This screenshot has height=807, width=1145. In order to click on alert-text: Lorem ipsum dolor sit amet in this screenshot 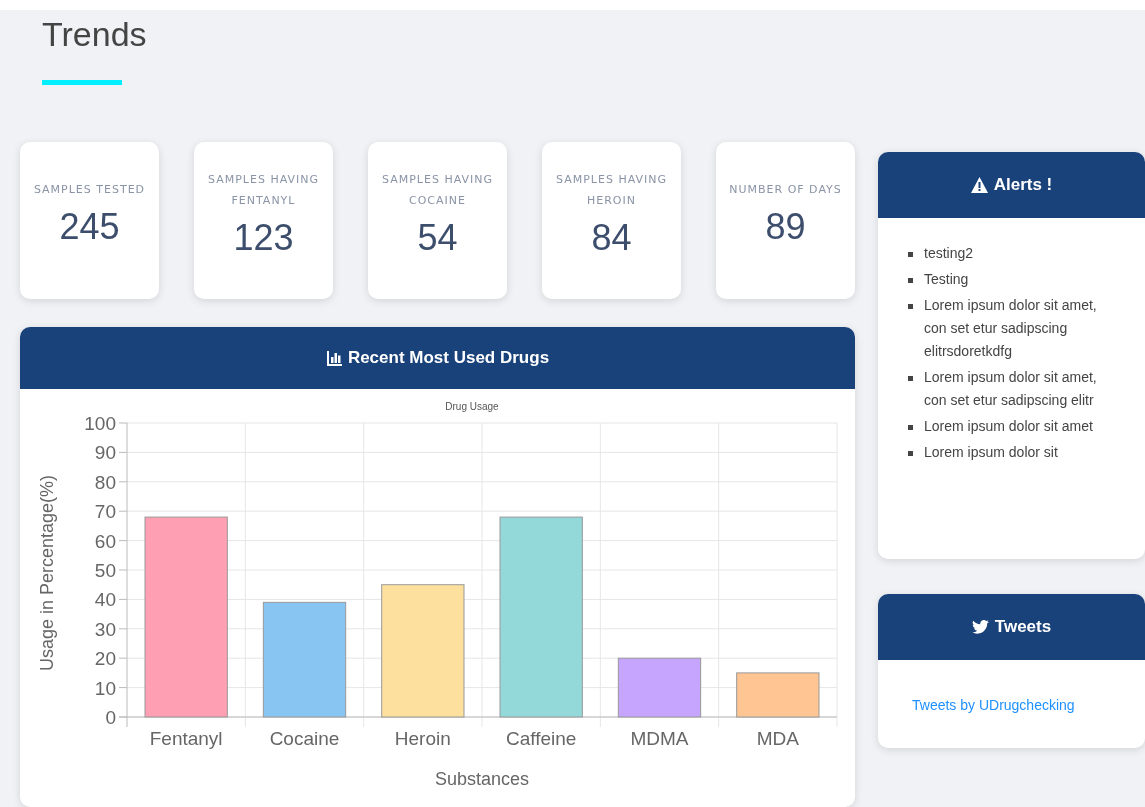, I will do `click(1008, 426)`.